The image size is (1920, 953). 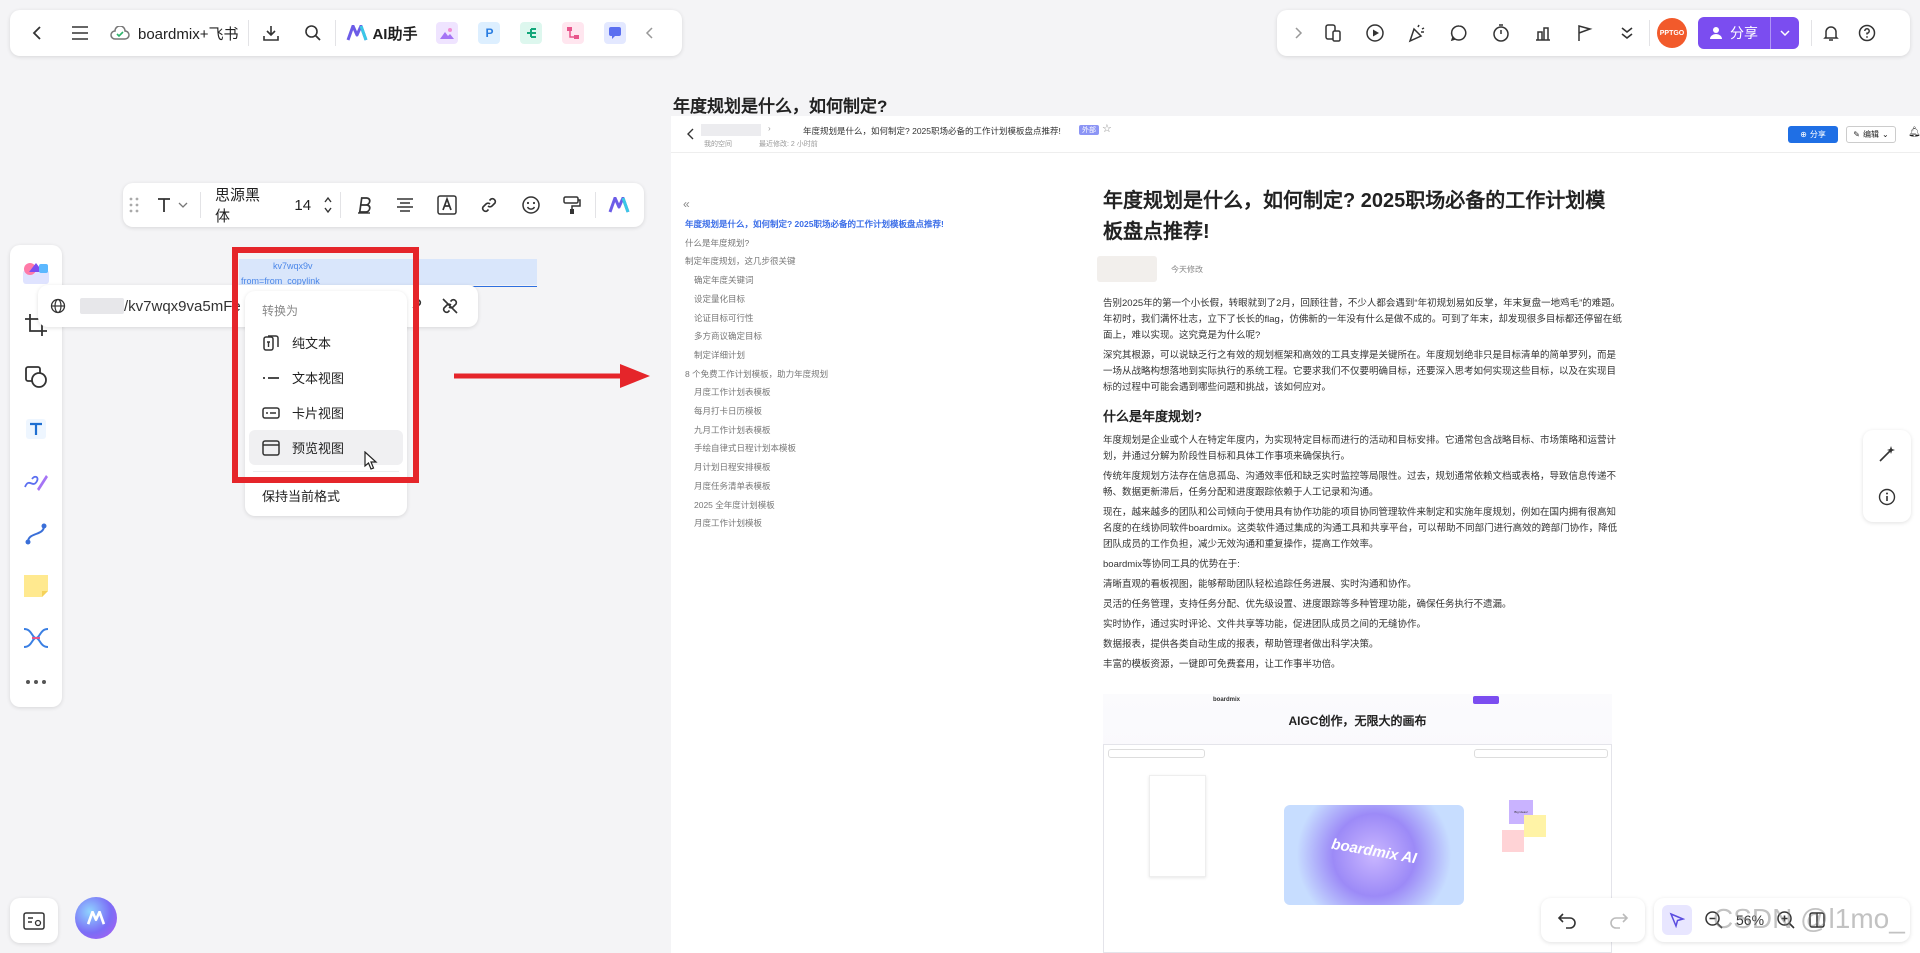 What do you see at coordinates (36, 533) in the screenshot?
I see `connector-tool` at bounding box center [36, 533].